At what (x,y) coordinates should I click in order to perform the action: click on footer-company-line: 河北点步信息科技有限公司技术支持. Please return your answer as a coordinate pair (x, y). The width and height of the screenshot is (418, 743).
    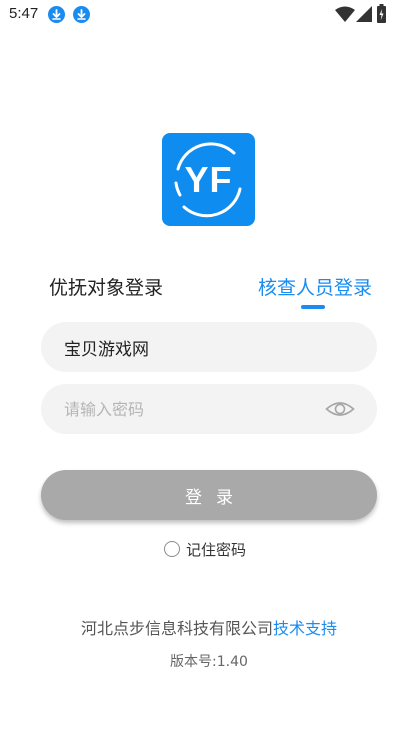
    Looking at the image, I should click on (209, 627).